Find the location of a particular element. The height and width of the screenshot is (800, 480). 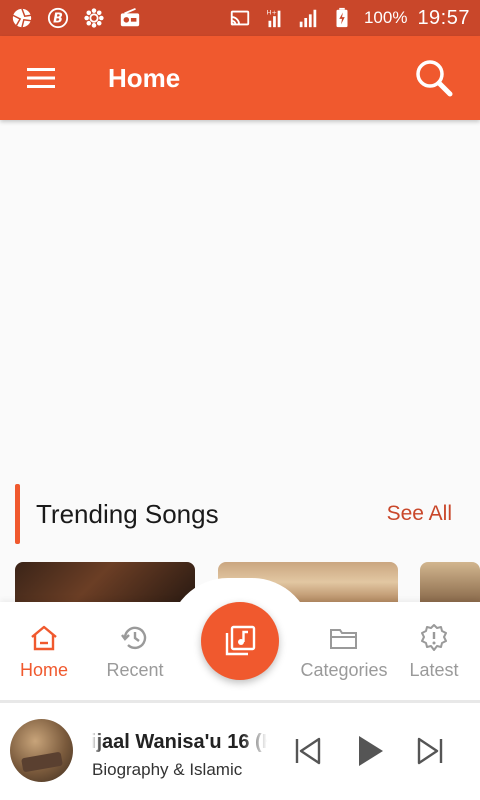

nav-categories-label: Categories is located at coordinates (344, 670).